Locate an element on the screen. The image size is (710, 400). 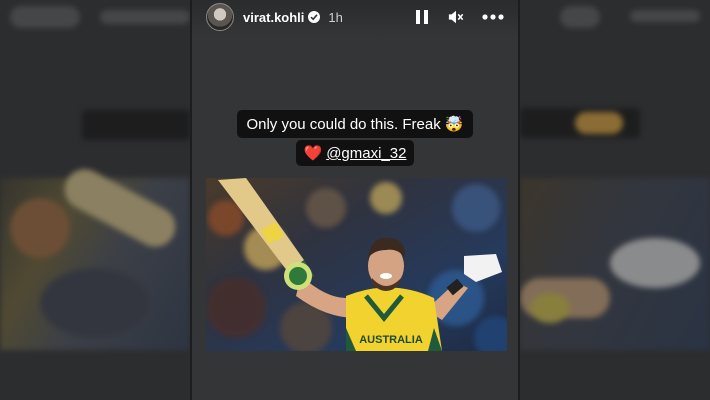
avatar is located at coordinates (220, 17).